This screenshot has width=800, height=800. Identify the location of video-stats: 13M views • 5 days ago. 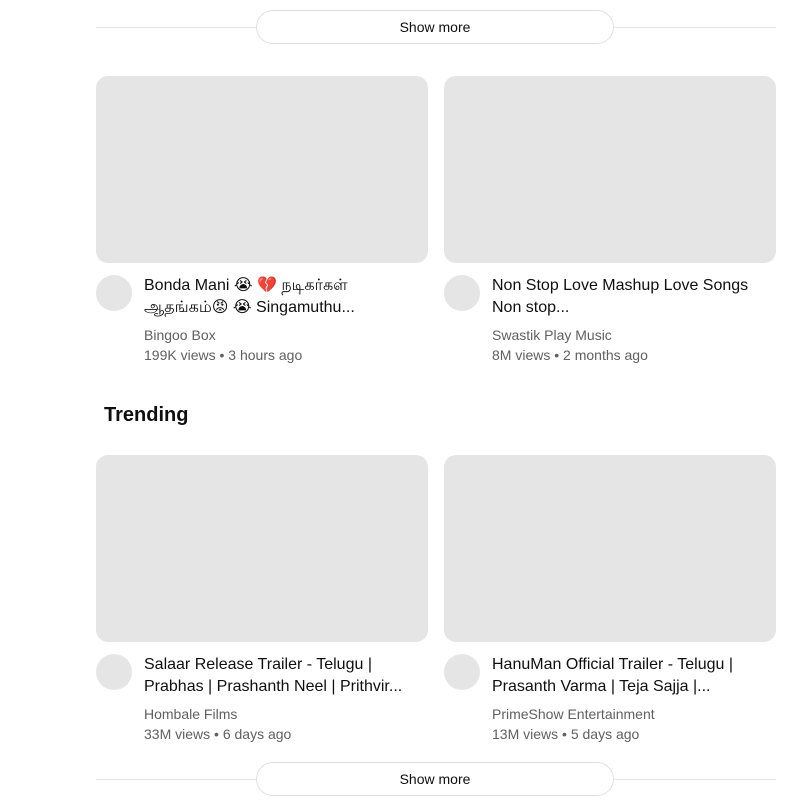
(627, 734).